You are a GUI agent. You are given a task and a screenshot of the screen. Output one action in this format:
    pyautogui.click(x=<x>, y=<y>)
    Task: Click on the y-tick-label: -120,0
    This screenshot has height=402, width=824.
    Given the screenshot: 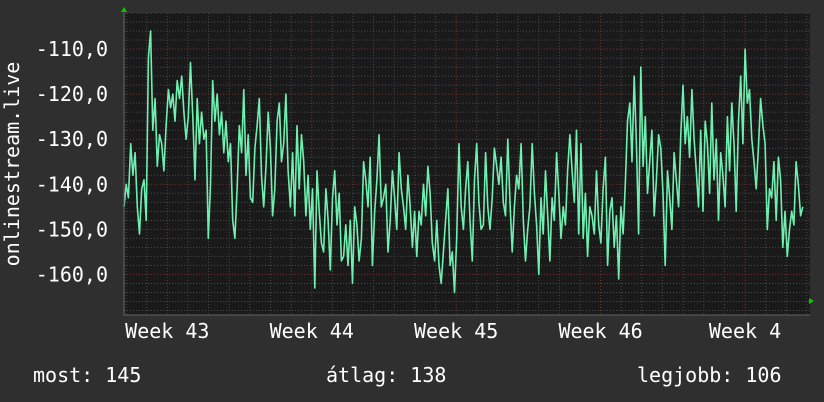 What is the action you would take?
    pyautogui.click(x=72, y=94)
    